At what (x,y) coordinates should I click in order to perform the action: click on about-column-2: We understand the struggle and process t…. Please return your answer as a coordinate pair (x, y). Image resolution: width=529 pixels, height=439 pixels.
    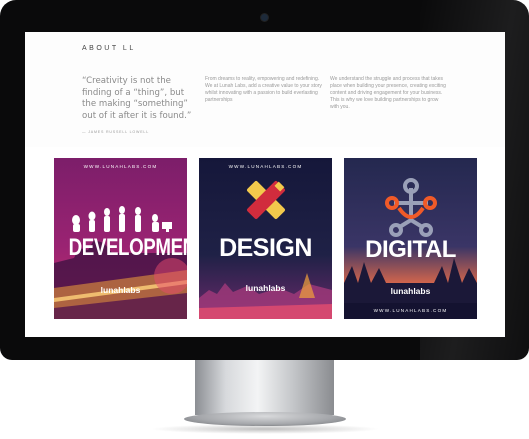
    Looking at the image, I should click on (388, 93).